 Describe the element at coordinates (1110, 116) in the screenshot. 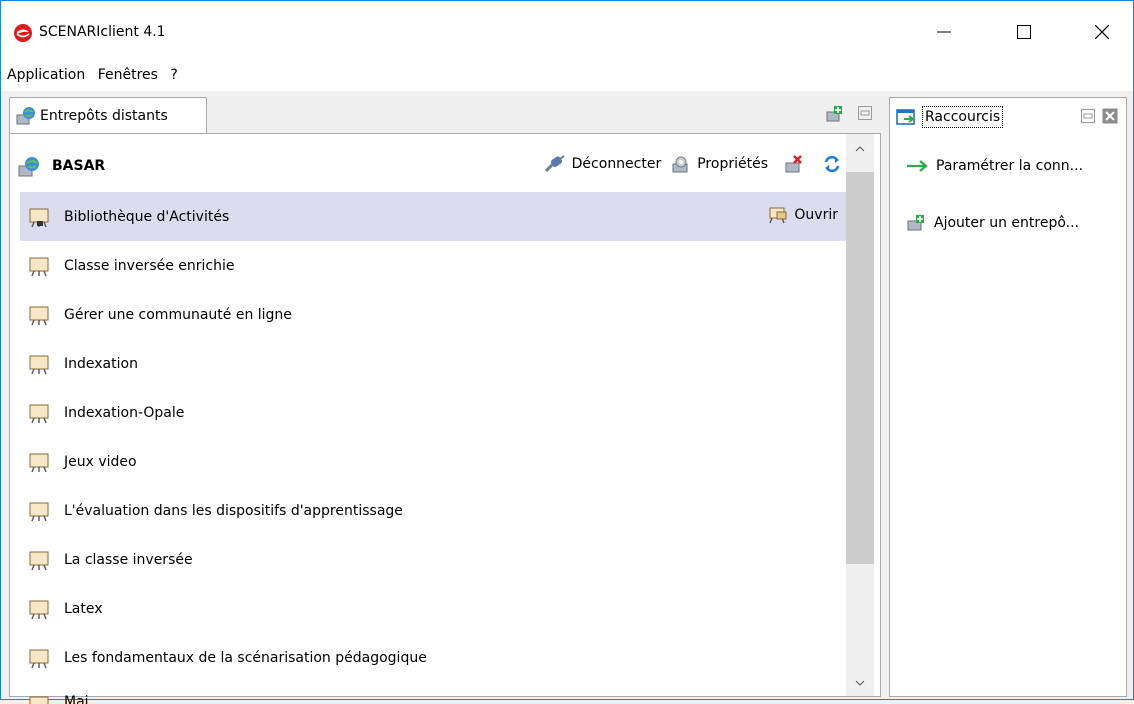

I see `close-view-icon` at that location.